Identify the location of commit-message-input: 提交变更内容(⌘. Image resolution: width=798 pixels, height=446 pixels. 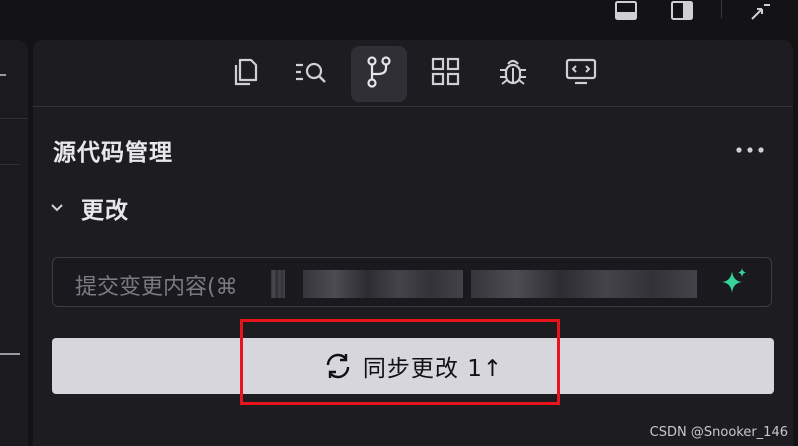
(412, 282).